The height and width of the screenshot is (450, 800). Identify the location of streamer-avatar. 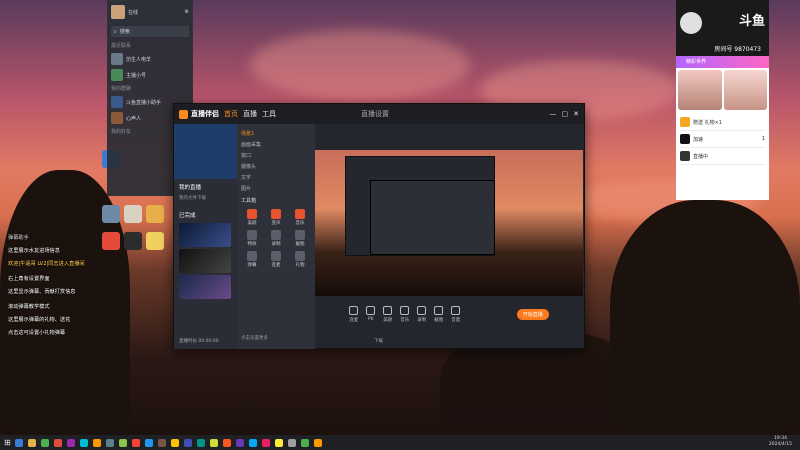
(691, 23).